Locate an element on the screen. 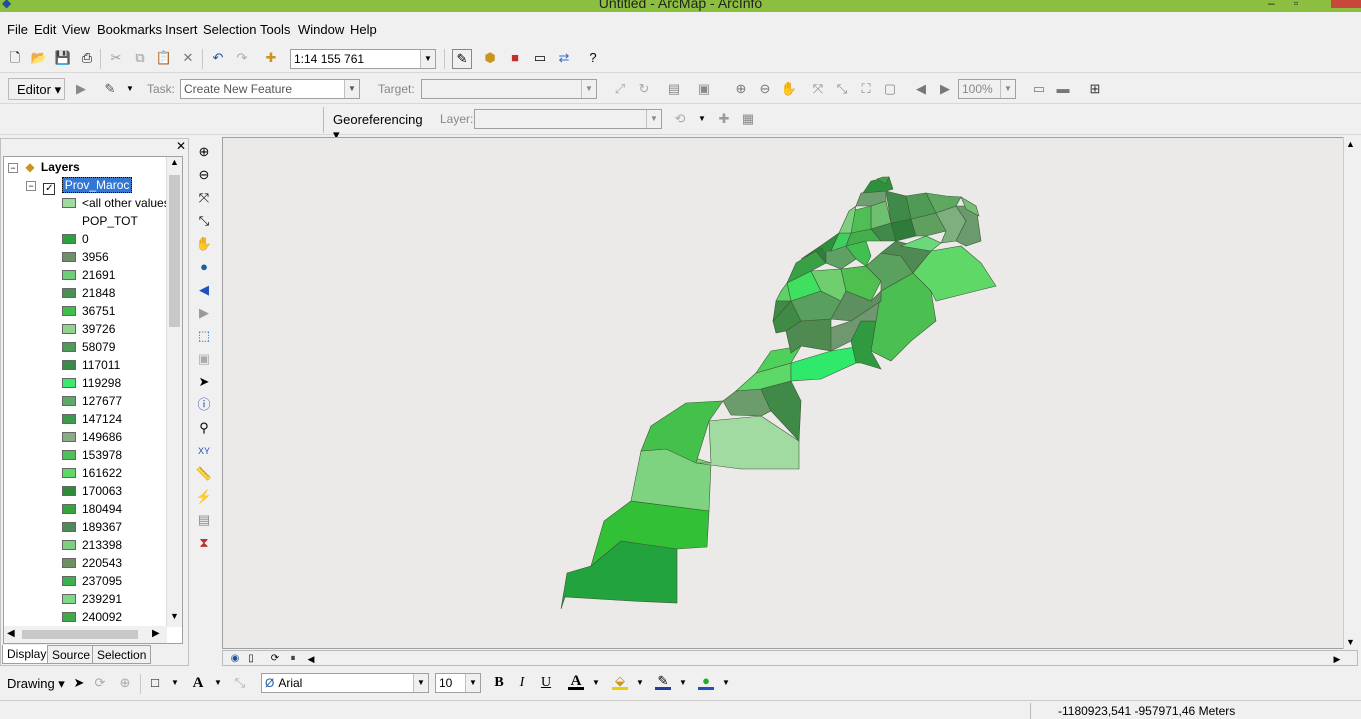  arctoolbox-icon: ■ is located at coordinates (515, 58).